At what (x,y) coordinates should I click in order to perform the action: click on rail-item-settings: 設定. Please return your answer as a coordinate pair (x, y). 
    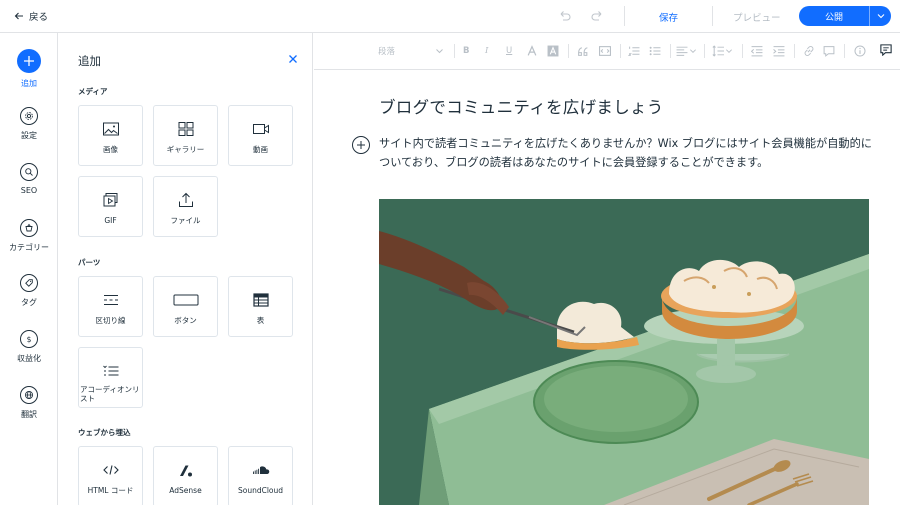
    Looking at the image, I should click on (29, 124).